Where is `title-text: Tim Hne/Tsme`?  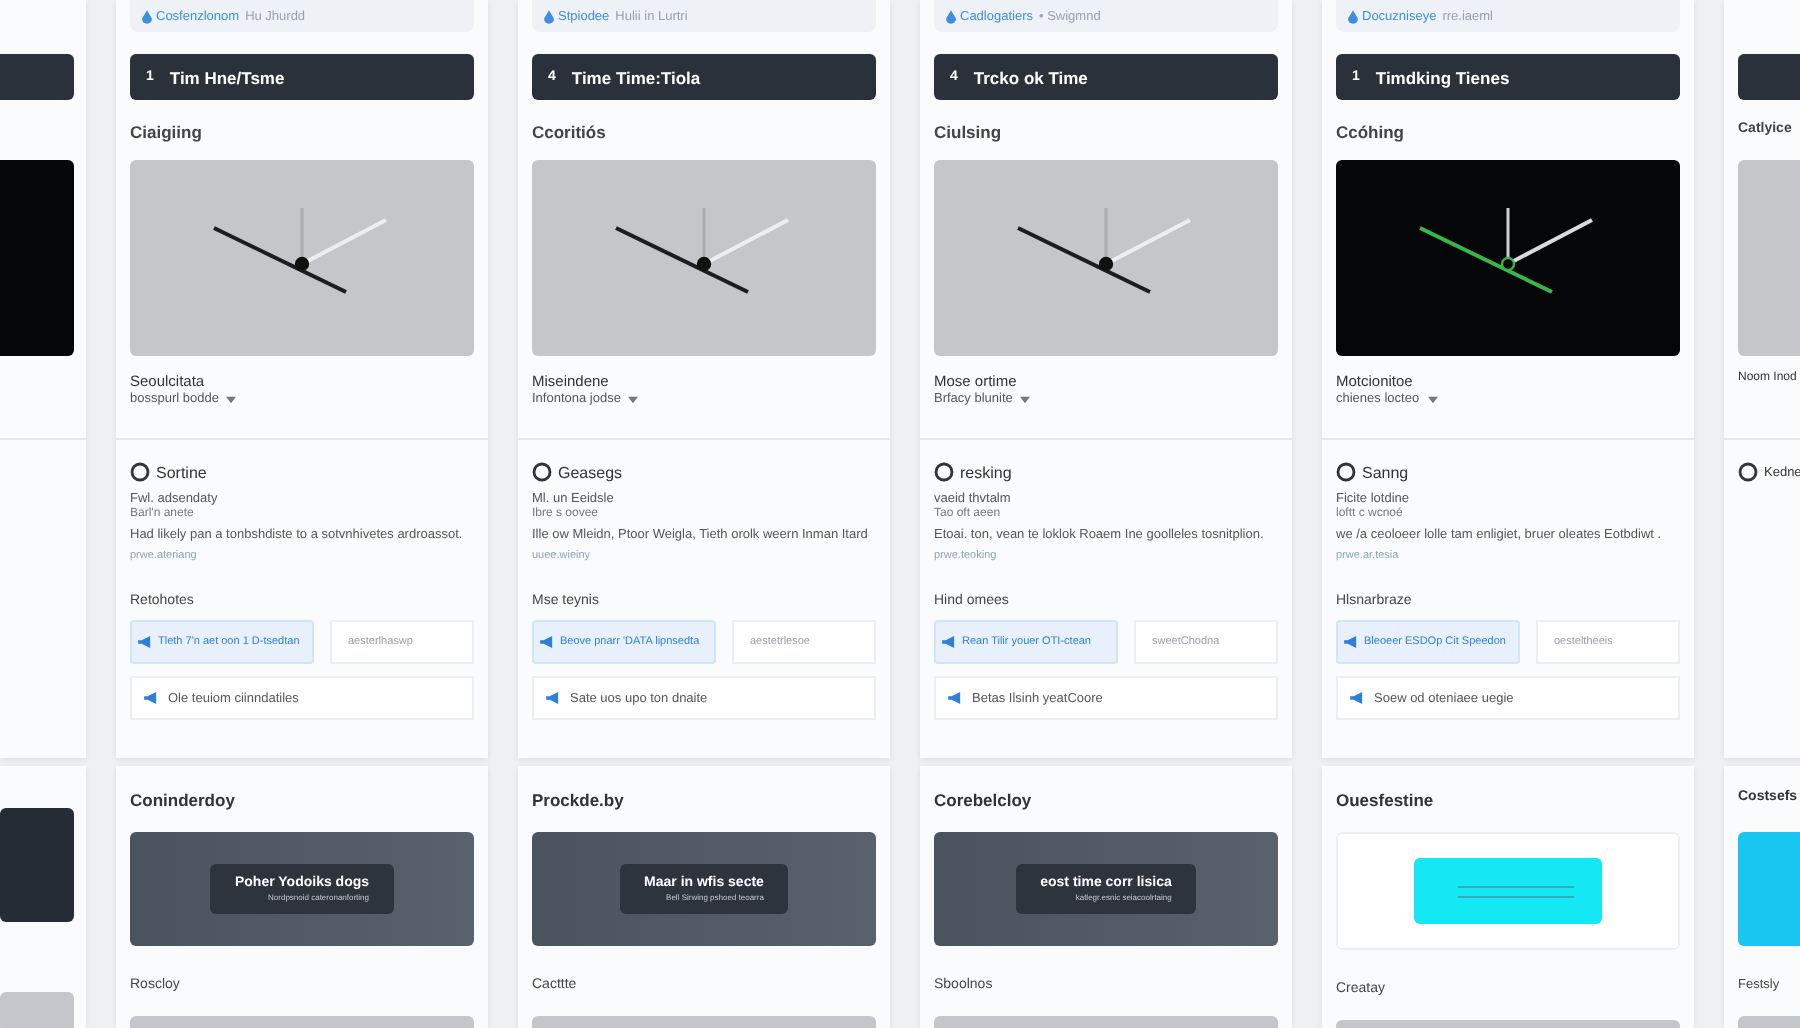 title-text: Tim Hne/Tsme is located at coordinates (227, 77).